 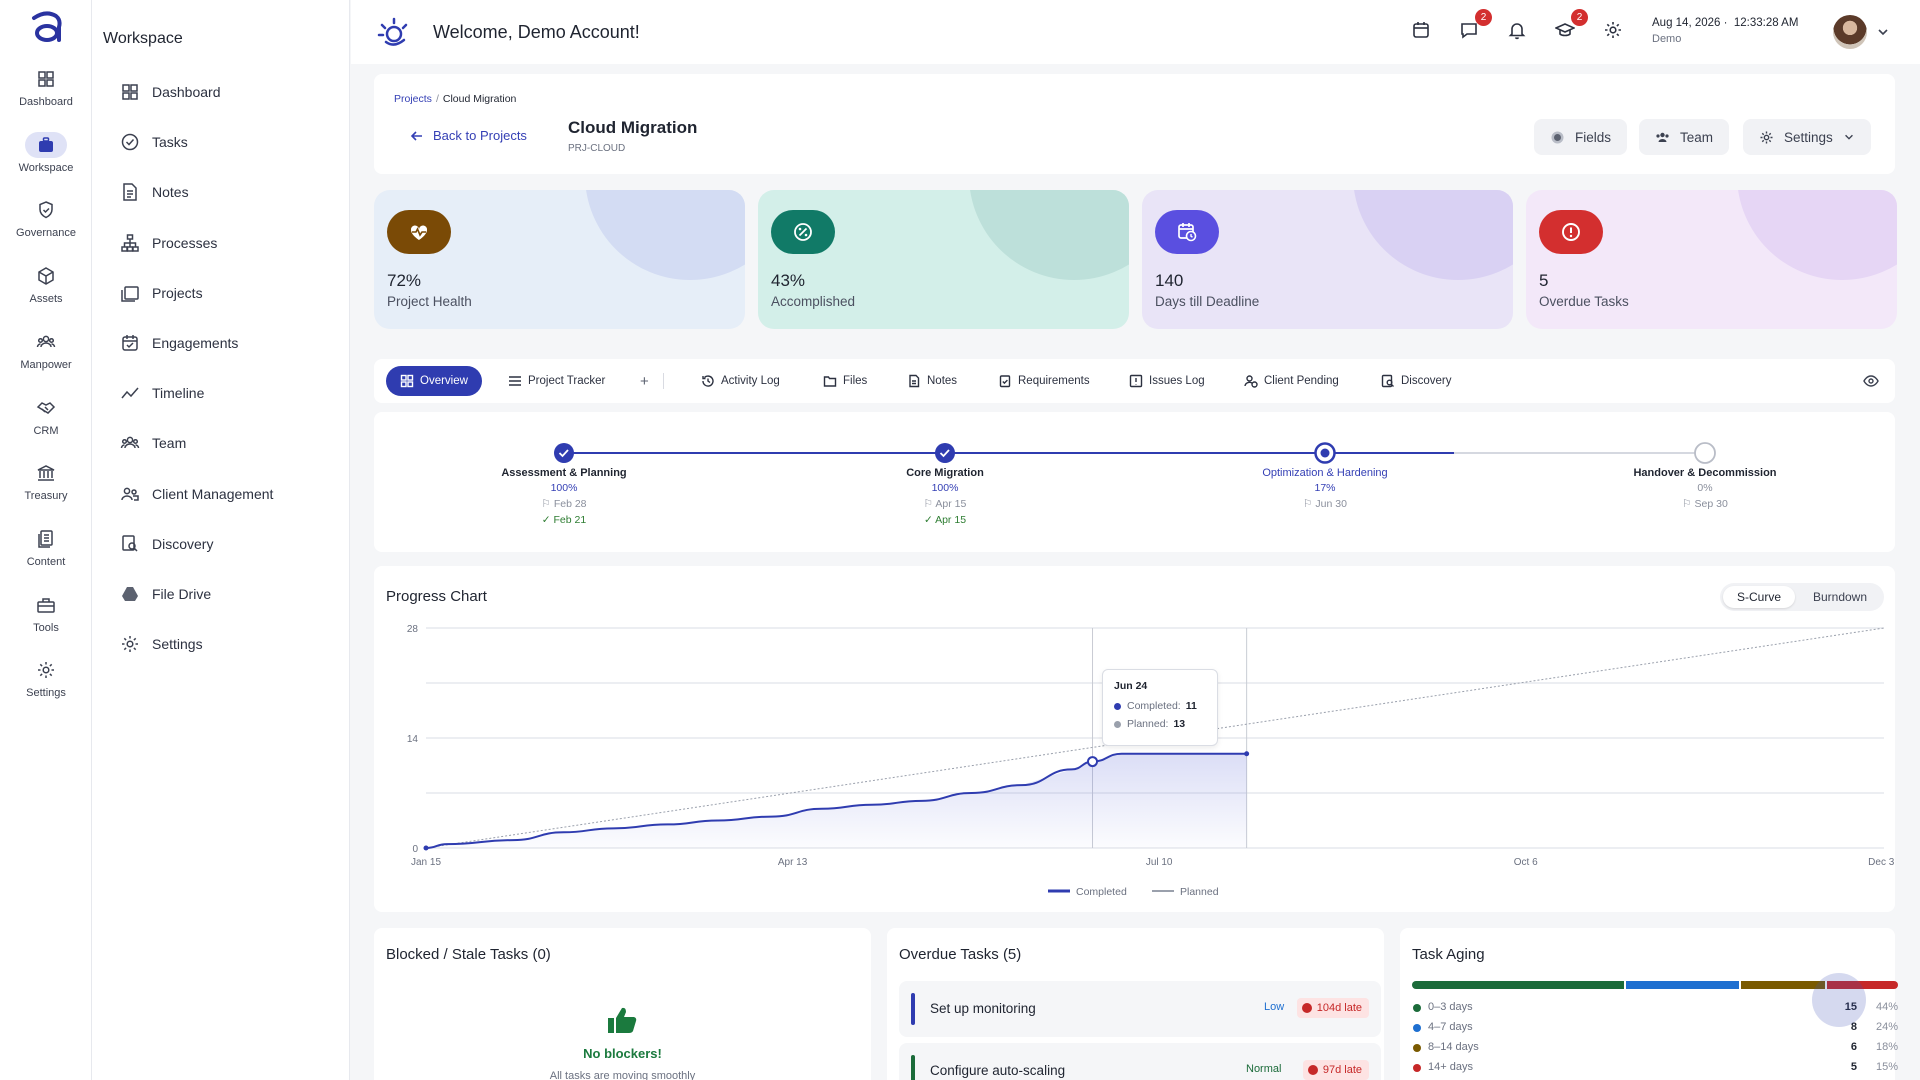 What do you see at coordinates (46, 359) in the screenshot?
I see `rail-item-manpower: Manpower` at bounding box center [46, 359].